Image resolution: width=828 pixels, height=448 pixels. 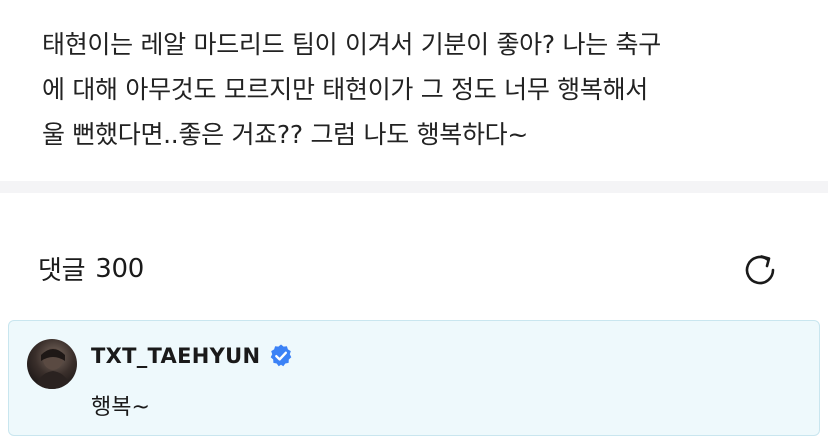 What do you see at coordinates (120, 407) in the screenshot?
I see `comment-text: 행복~` at bounding box center [120, 407].